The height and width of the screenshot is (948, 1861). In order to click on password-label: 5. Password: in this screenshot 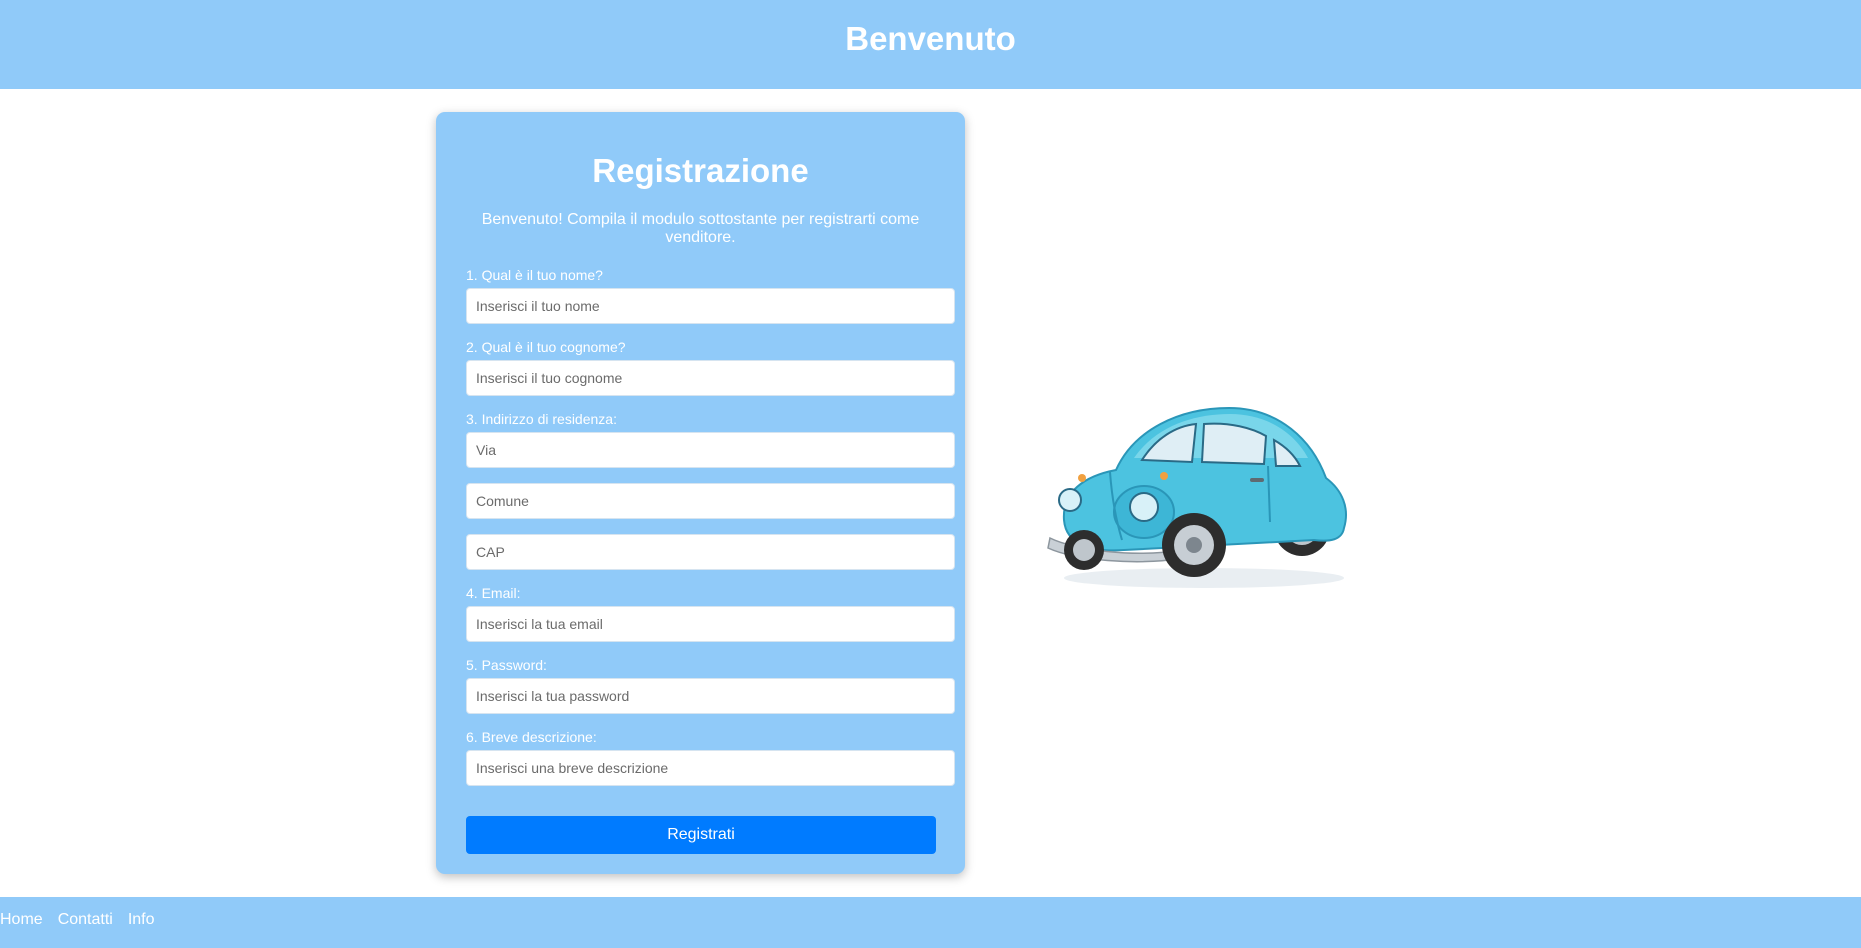, I will do `click(506, 665)`.